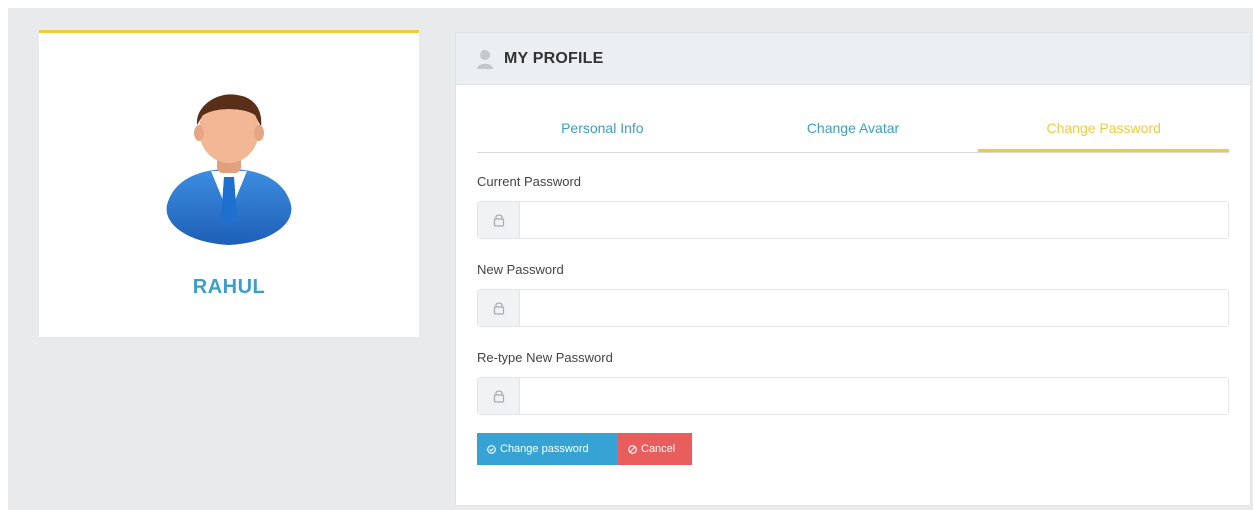 The width and height of the screenshot is (1253, 510). I want to click on avatar, so click(229, 169).